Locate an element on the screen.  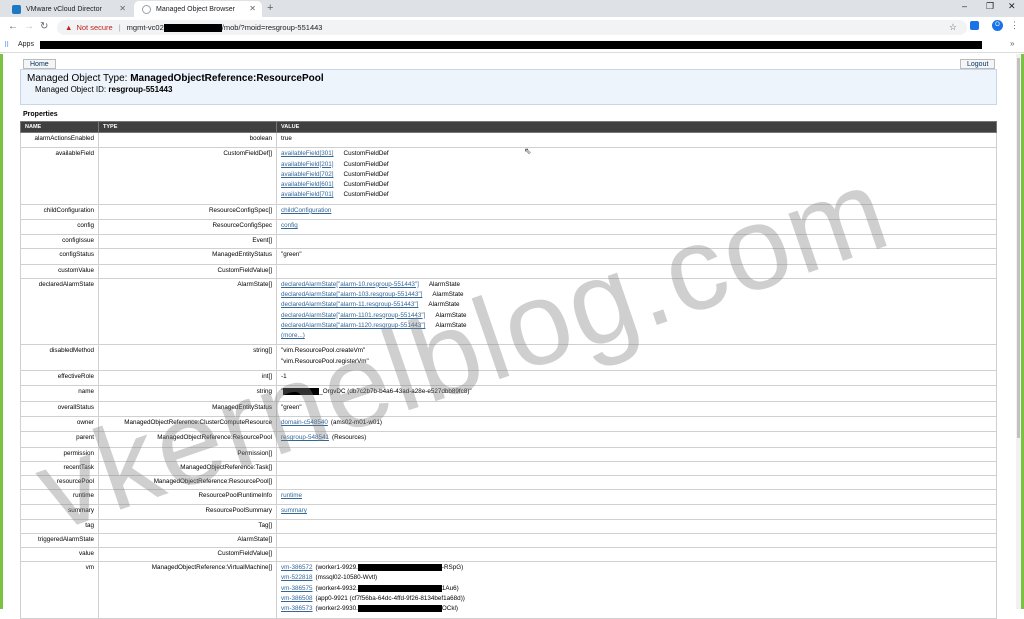
new-tab-icon: + is located at coordinates (270, 8).